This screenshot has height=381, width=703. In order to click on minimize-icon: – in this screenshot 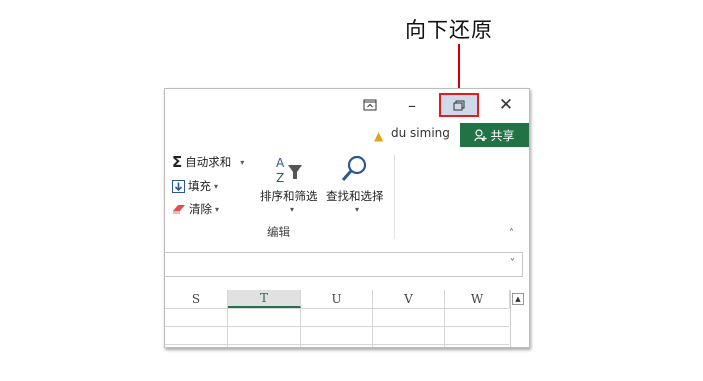, I will do `click(412, 105)`.